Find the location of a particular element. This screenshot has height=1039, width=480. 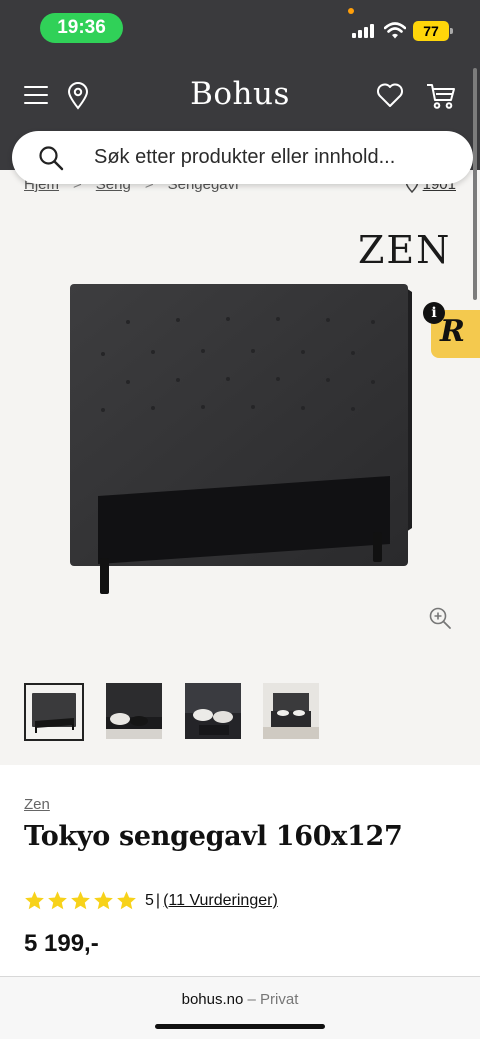

browser-address-bar: bohus.no – Privat is located at coordinates (240, 1007).